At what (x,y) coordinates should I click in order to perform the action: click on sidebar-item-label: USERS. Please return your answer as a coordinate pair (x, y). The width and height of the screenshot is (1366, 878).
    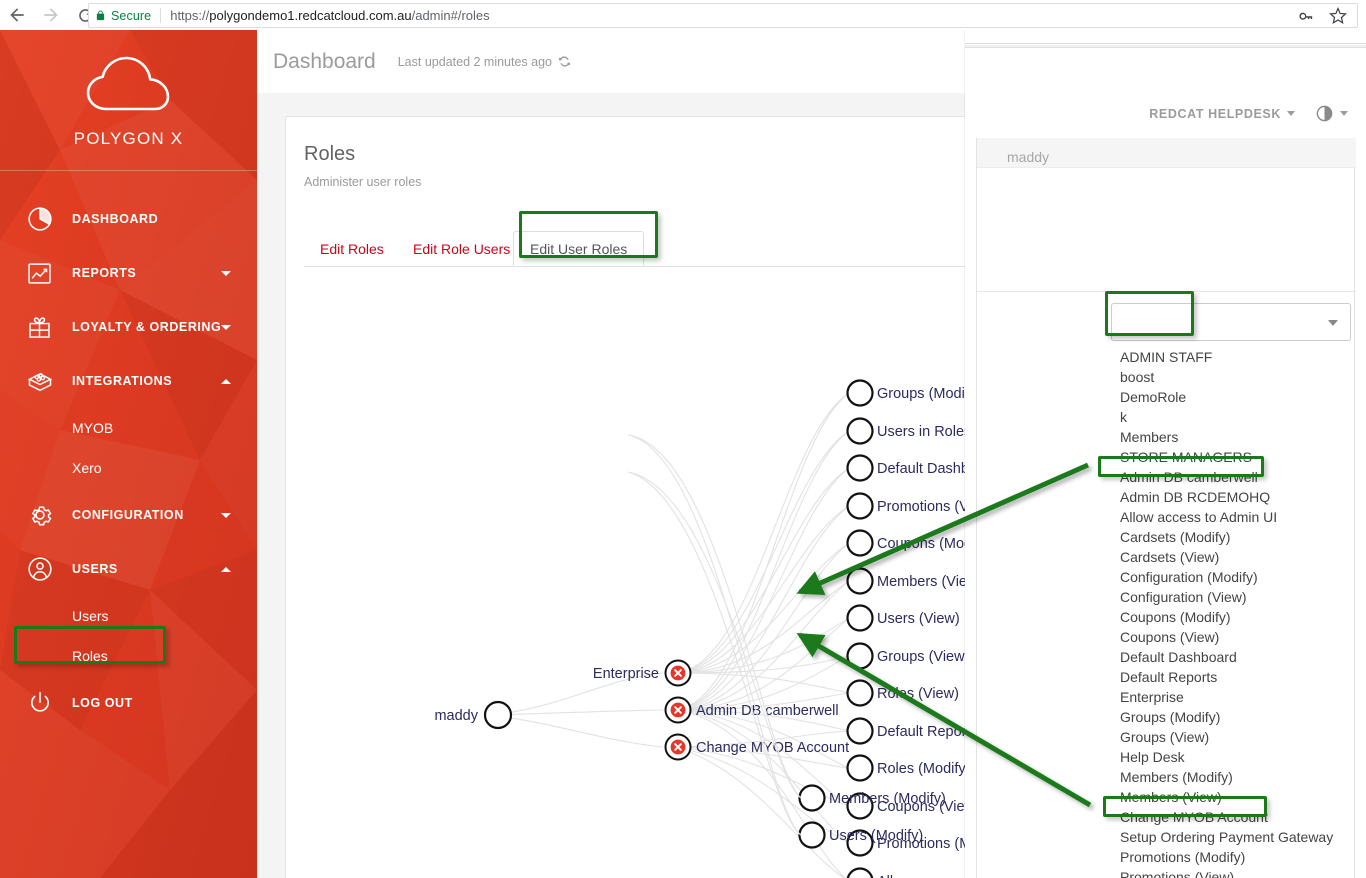
    Looking at the image, I should click on (95, 569).